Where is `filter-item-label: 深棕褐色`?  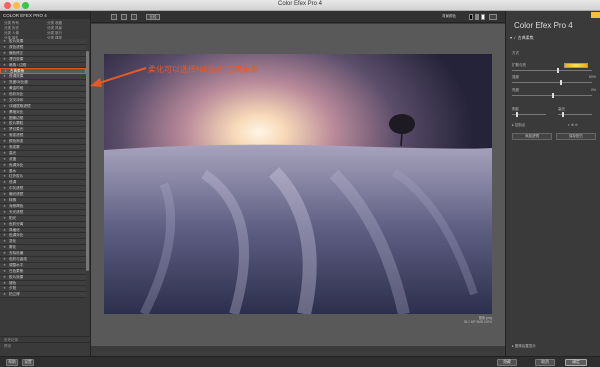 filter-item-label: 深棕褐色 is located at coordinates (16, 205).